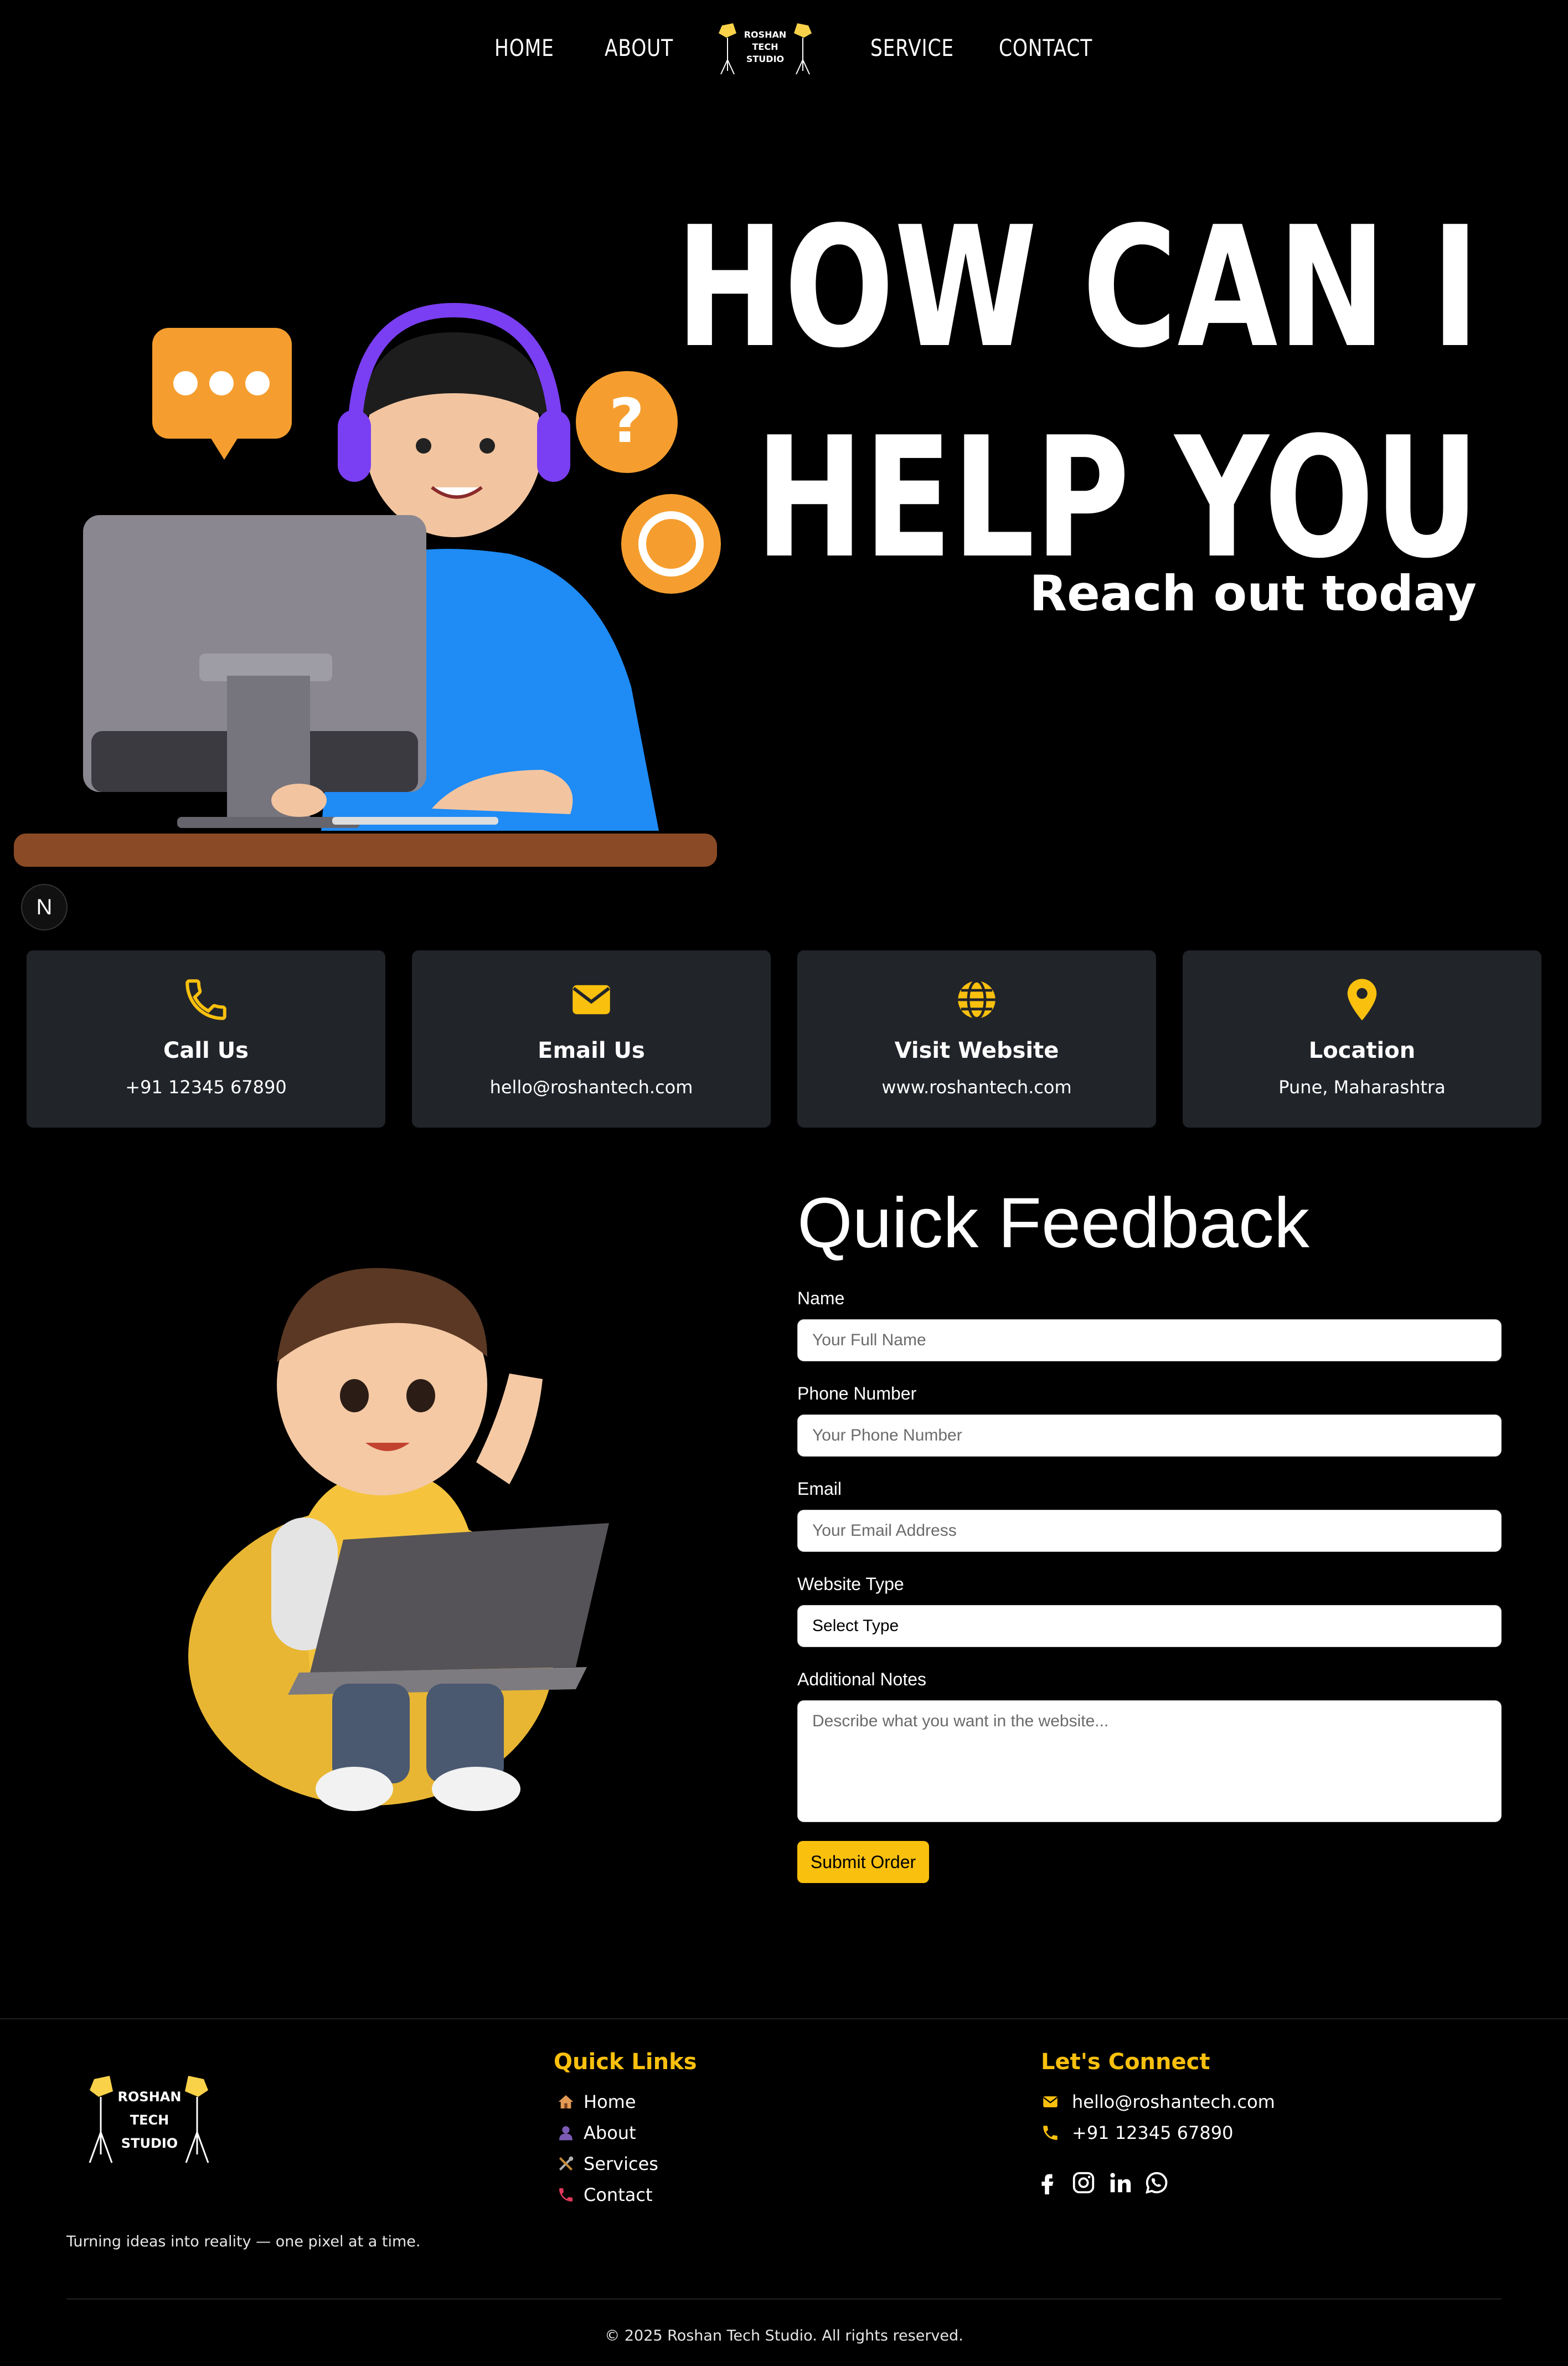 The height and width of the screenshot is (2366, 1568). Describe the element at coordinates (855, 1626) in the screenshot. I see `website-type-value: Select Type` at that location.